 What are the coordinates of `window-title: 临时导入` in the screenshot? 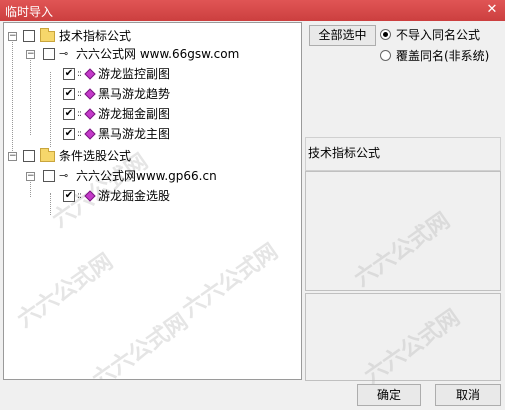 It's located at (29, 12).